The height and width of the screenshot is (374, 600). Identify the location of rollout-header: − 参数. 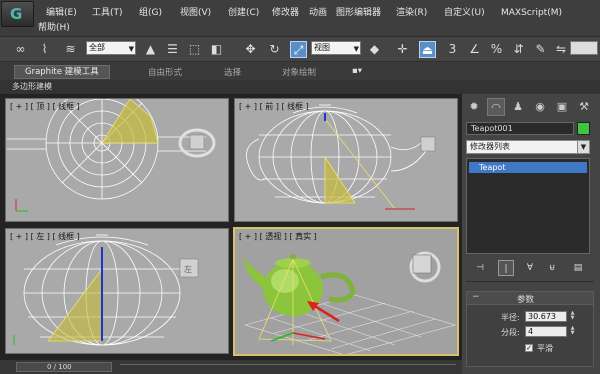
(530, 298).